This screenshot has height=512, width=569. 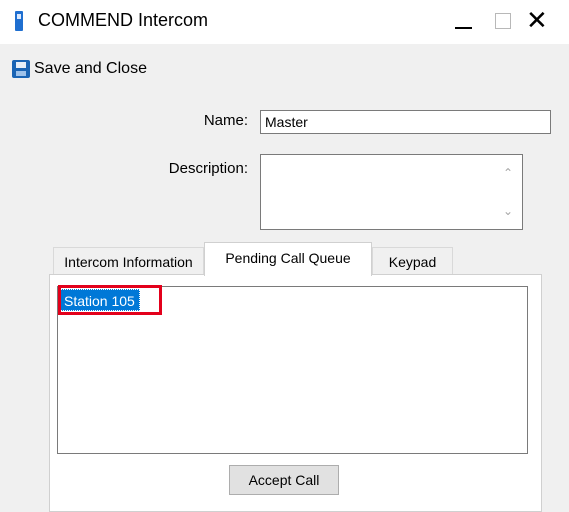 What do you see at coordinates (405, 122) in the screenshot?
I see `name-field: Master` at bounding box center [405, 122].